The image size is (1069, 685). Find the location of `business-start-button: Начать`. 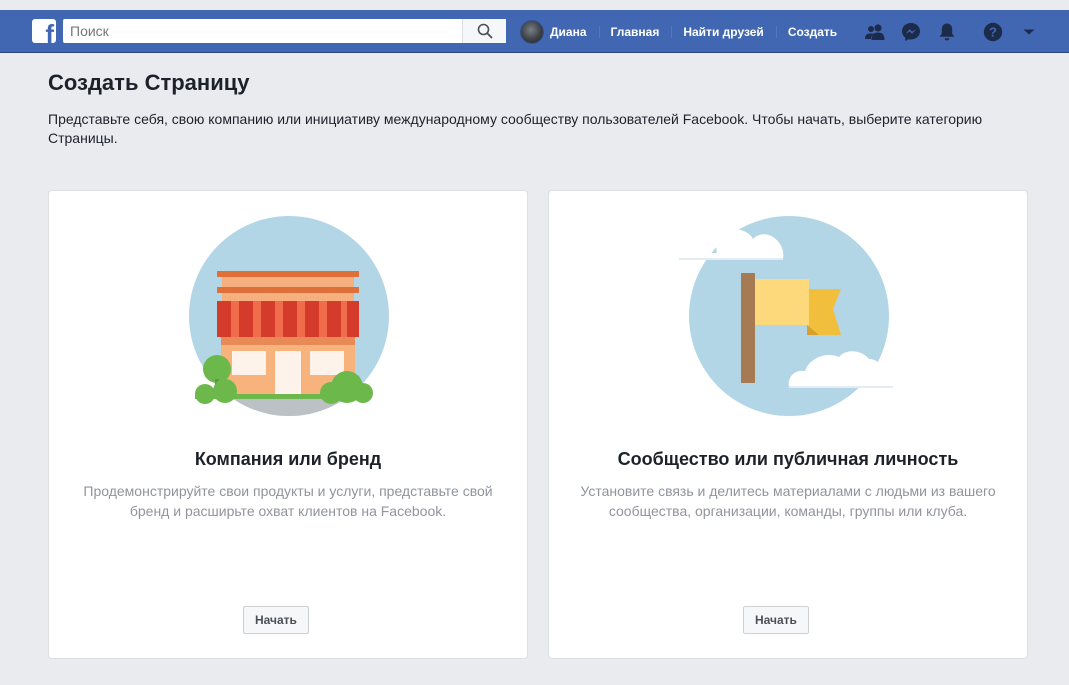

business-start-button: Начать is located at coordinates (276, 620).